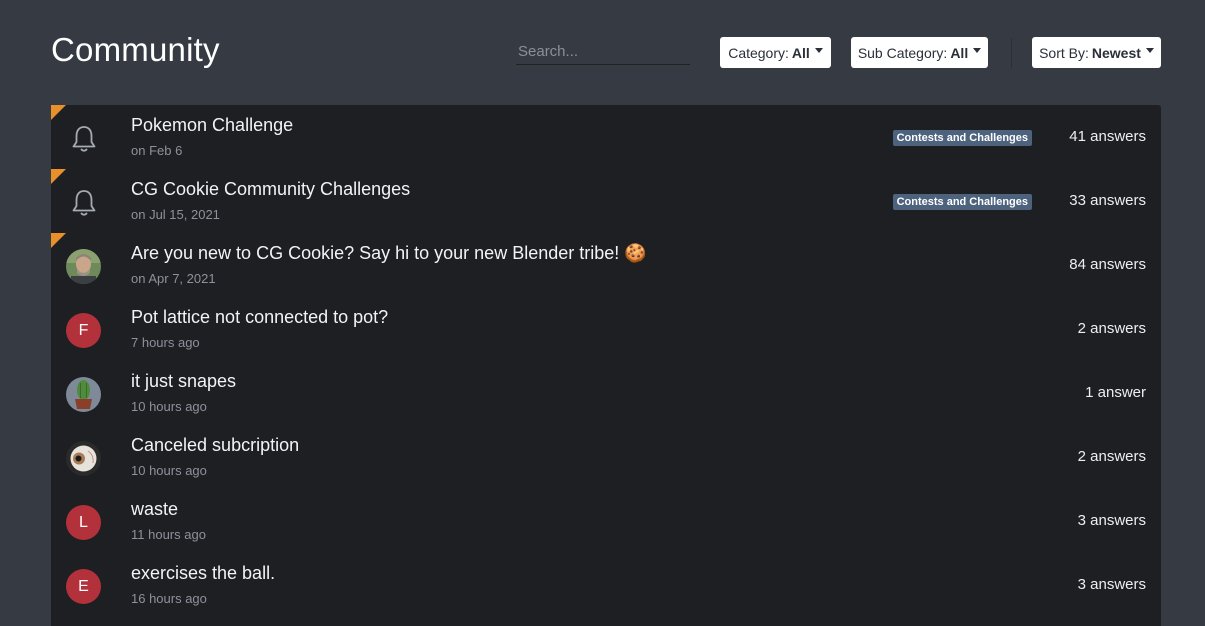 This screenshot has height=626, width=1205. What do you see at coordinates (83, 394) in the screenshot?
I see `cactus-avatar` at bounding box center [83, 394].